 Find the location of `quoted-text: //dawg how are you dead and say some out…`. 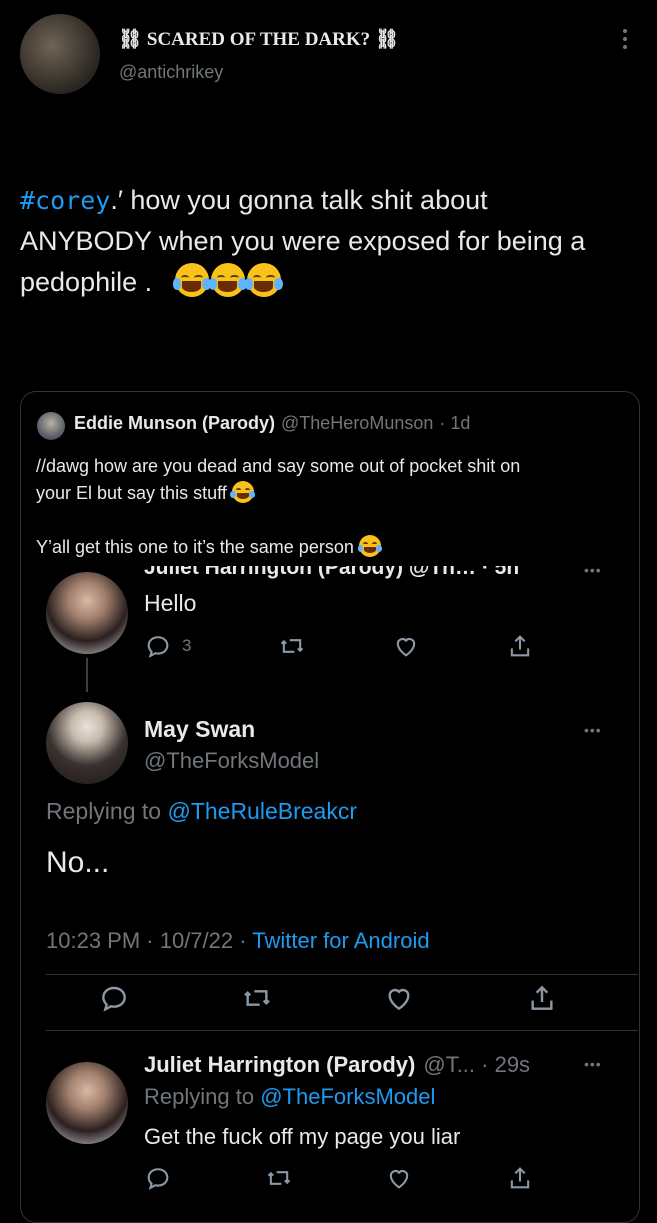

quoted-text: //dawg how are you dead and say some out… is located at coordinates (331, 507).